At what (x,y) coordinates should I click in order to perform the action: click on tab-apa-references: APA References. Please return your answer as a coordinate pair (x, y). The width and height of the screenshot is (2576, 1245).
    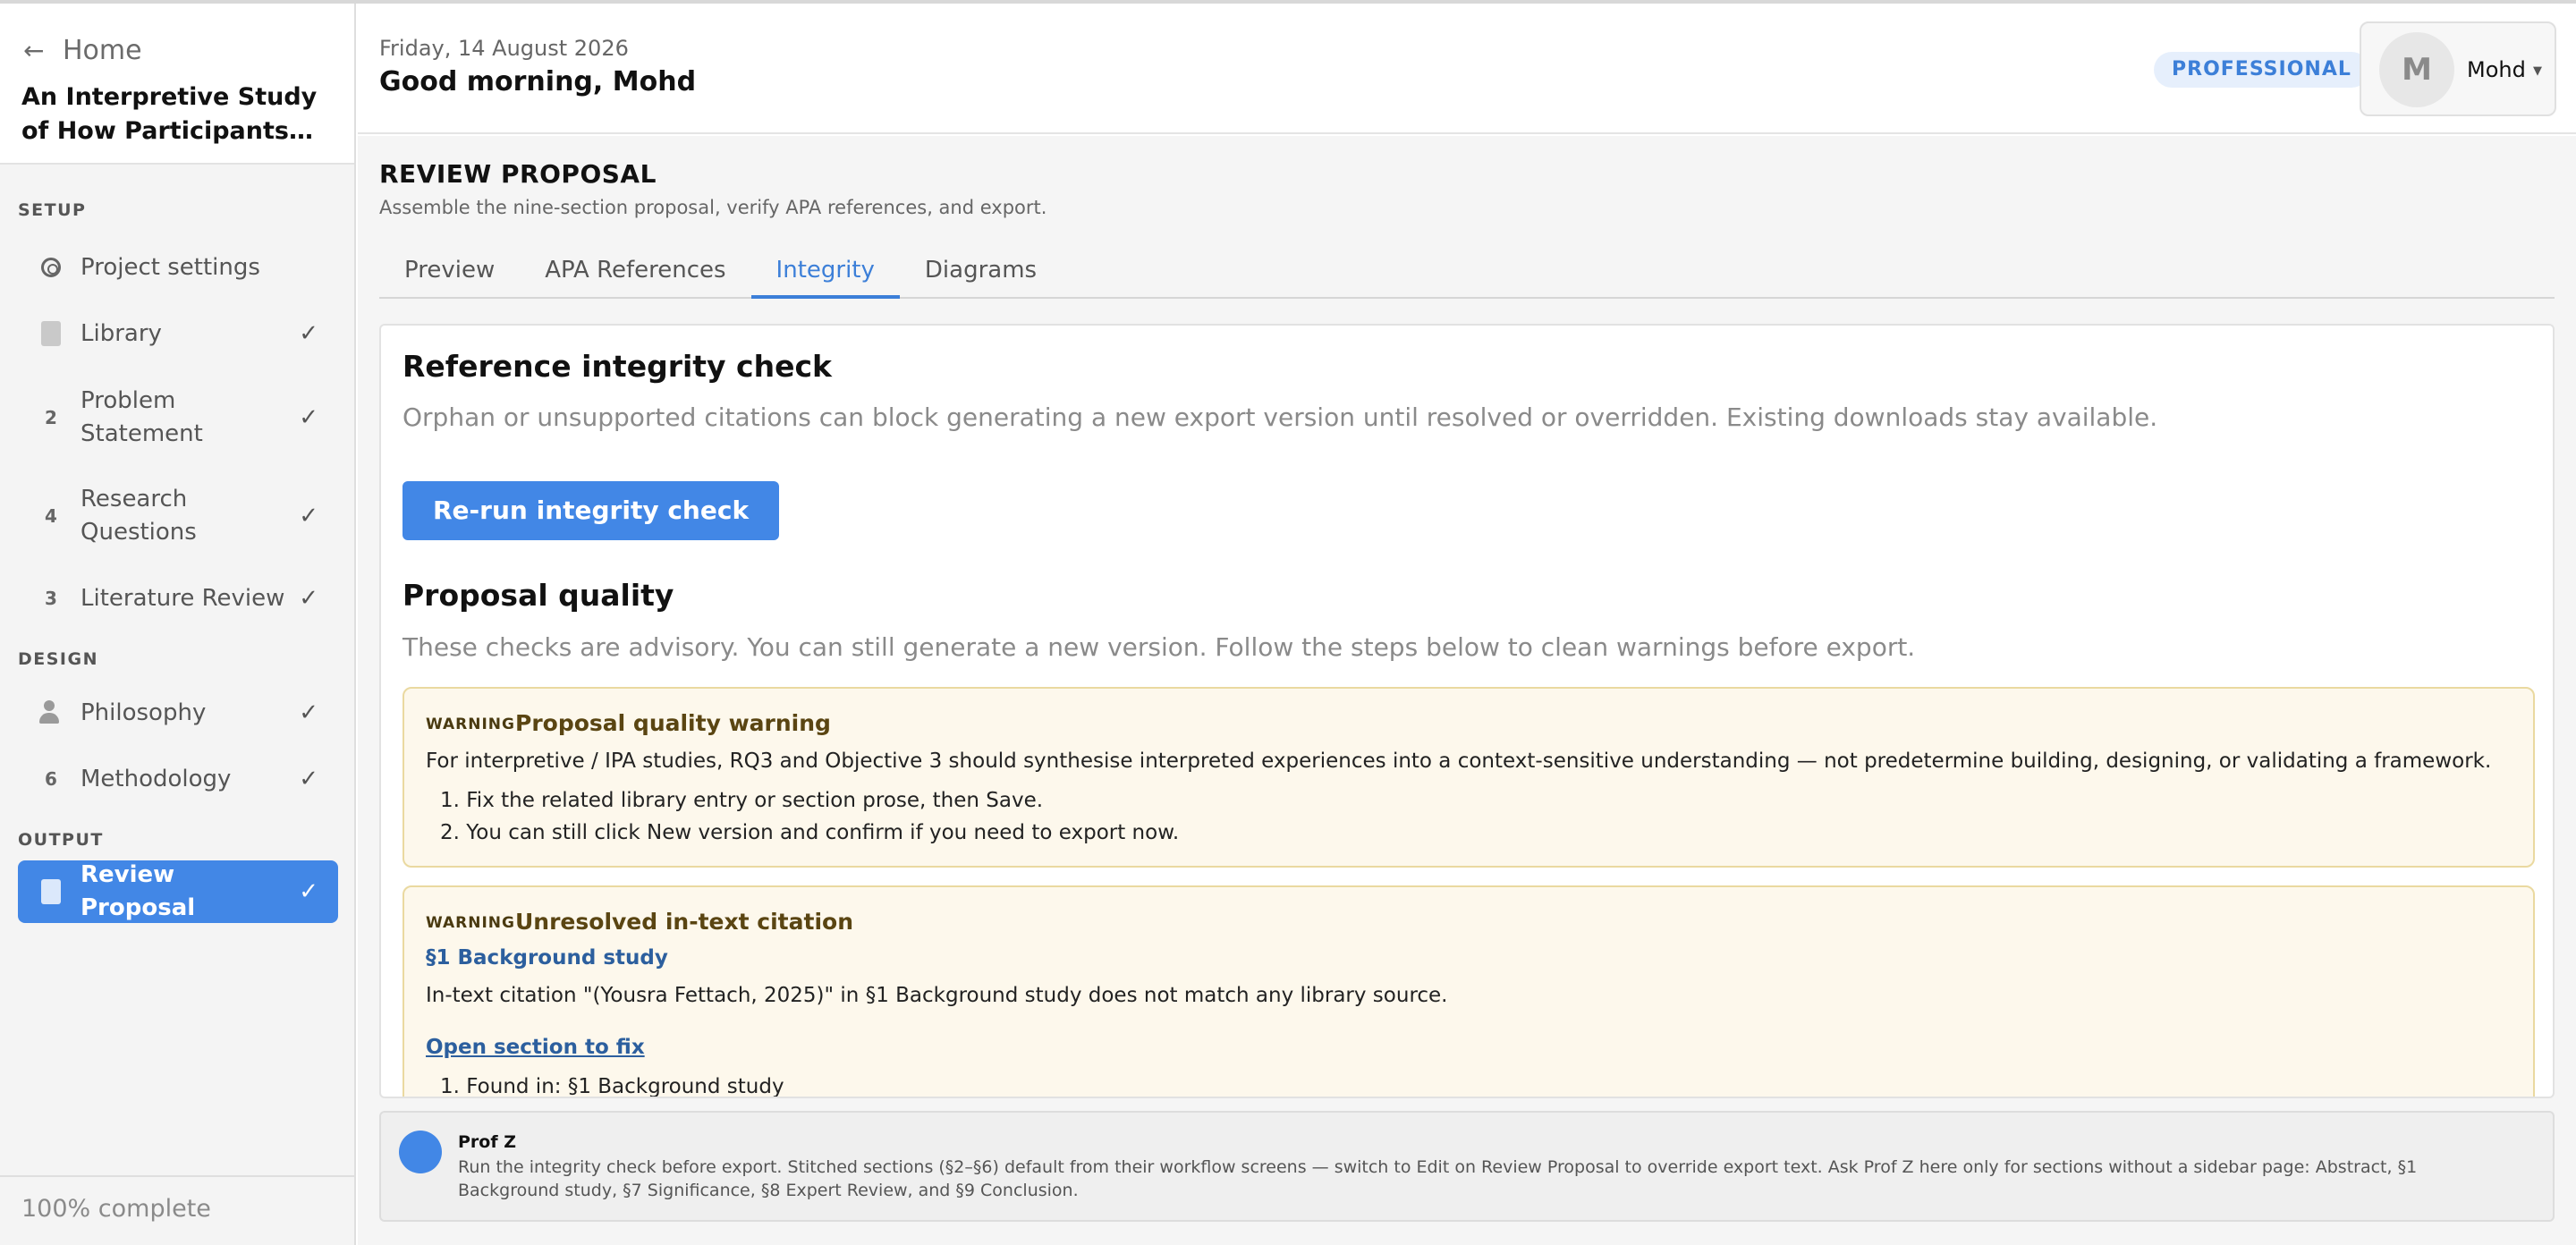
    Looking at the image, I should click on (635, 270).